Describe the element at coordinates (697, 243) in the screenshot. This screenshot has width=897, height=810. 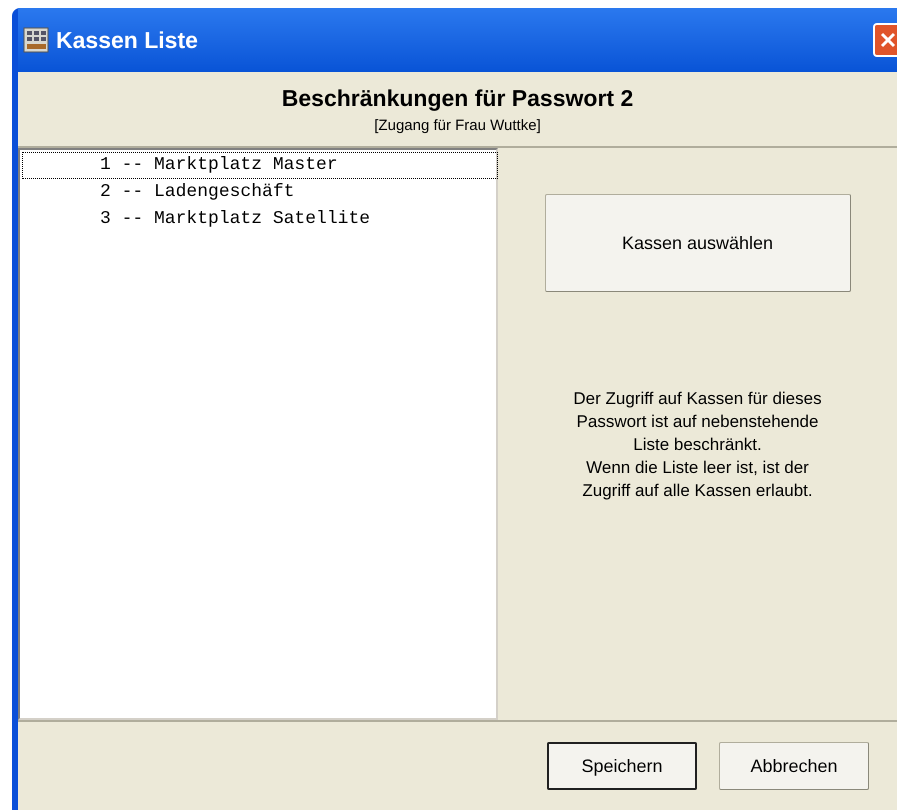
I see `select-registers-button: Kassen auswählen` at that location.